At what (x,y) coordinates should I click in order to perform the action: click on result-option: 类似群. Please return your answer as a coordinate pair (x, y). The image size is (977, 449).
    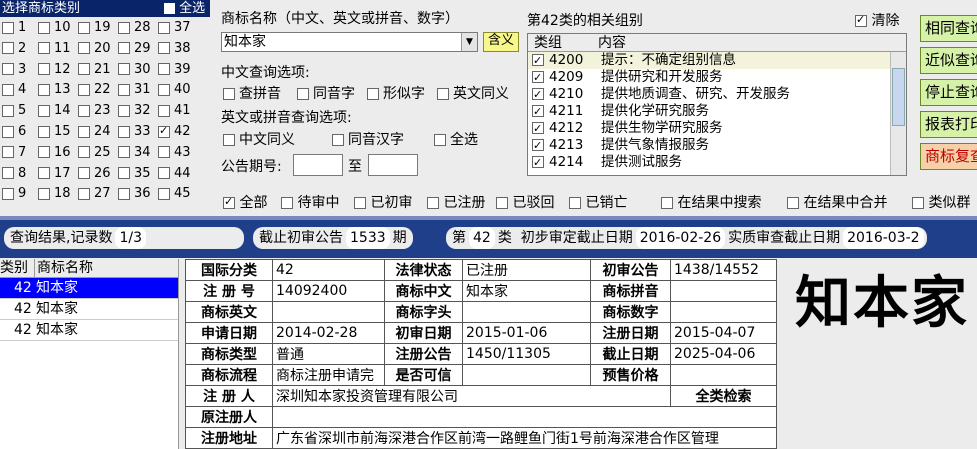
    Looking at the image, I should click on (941, 202).